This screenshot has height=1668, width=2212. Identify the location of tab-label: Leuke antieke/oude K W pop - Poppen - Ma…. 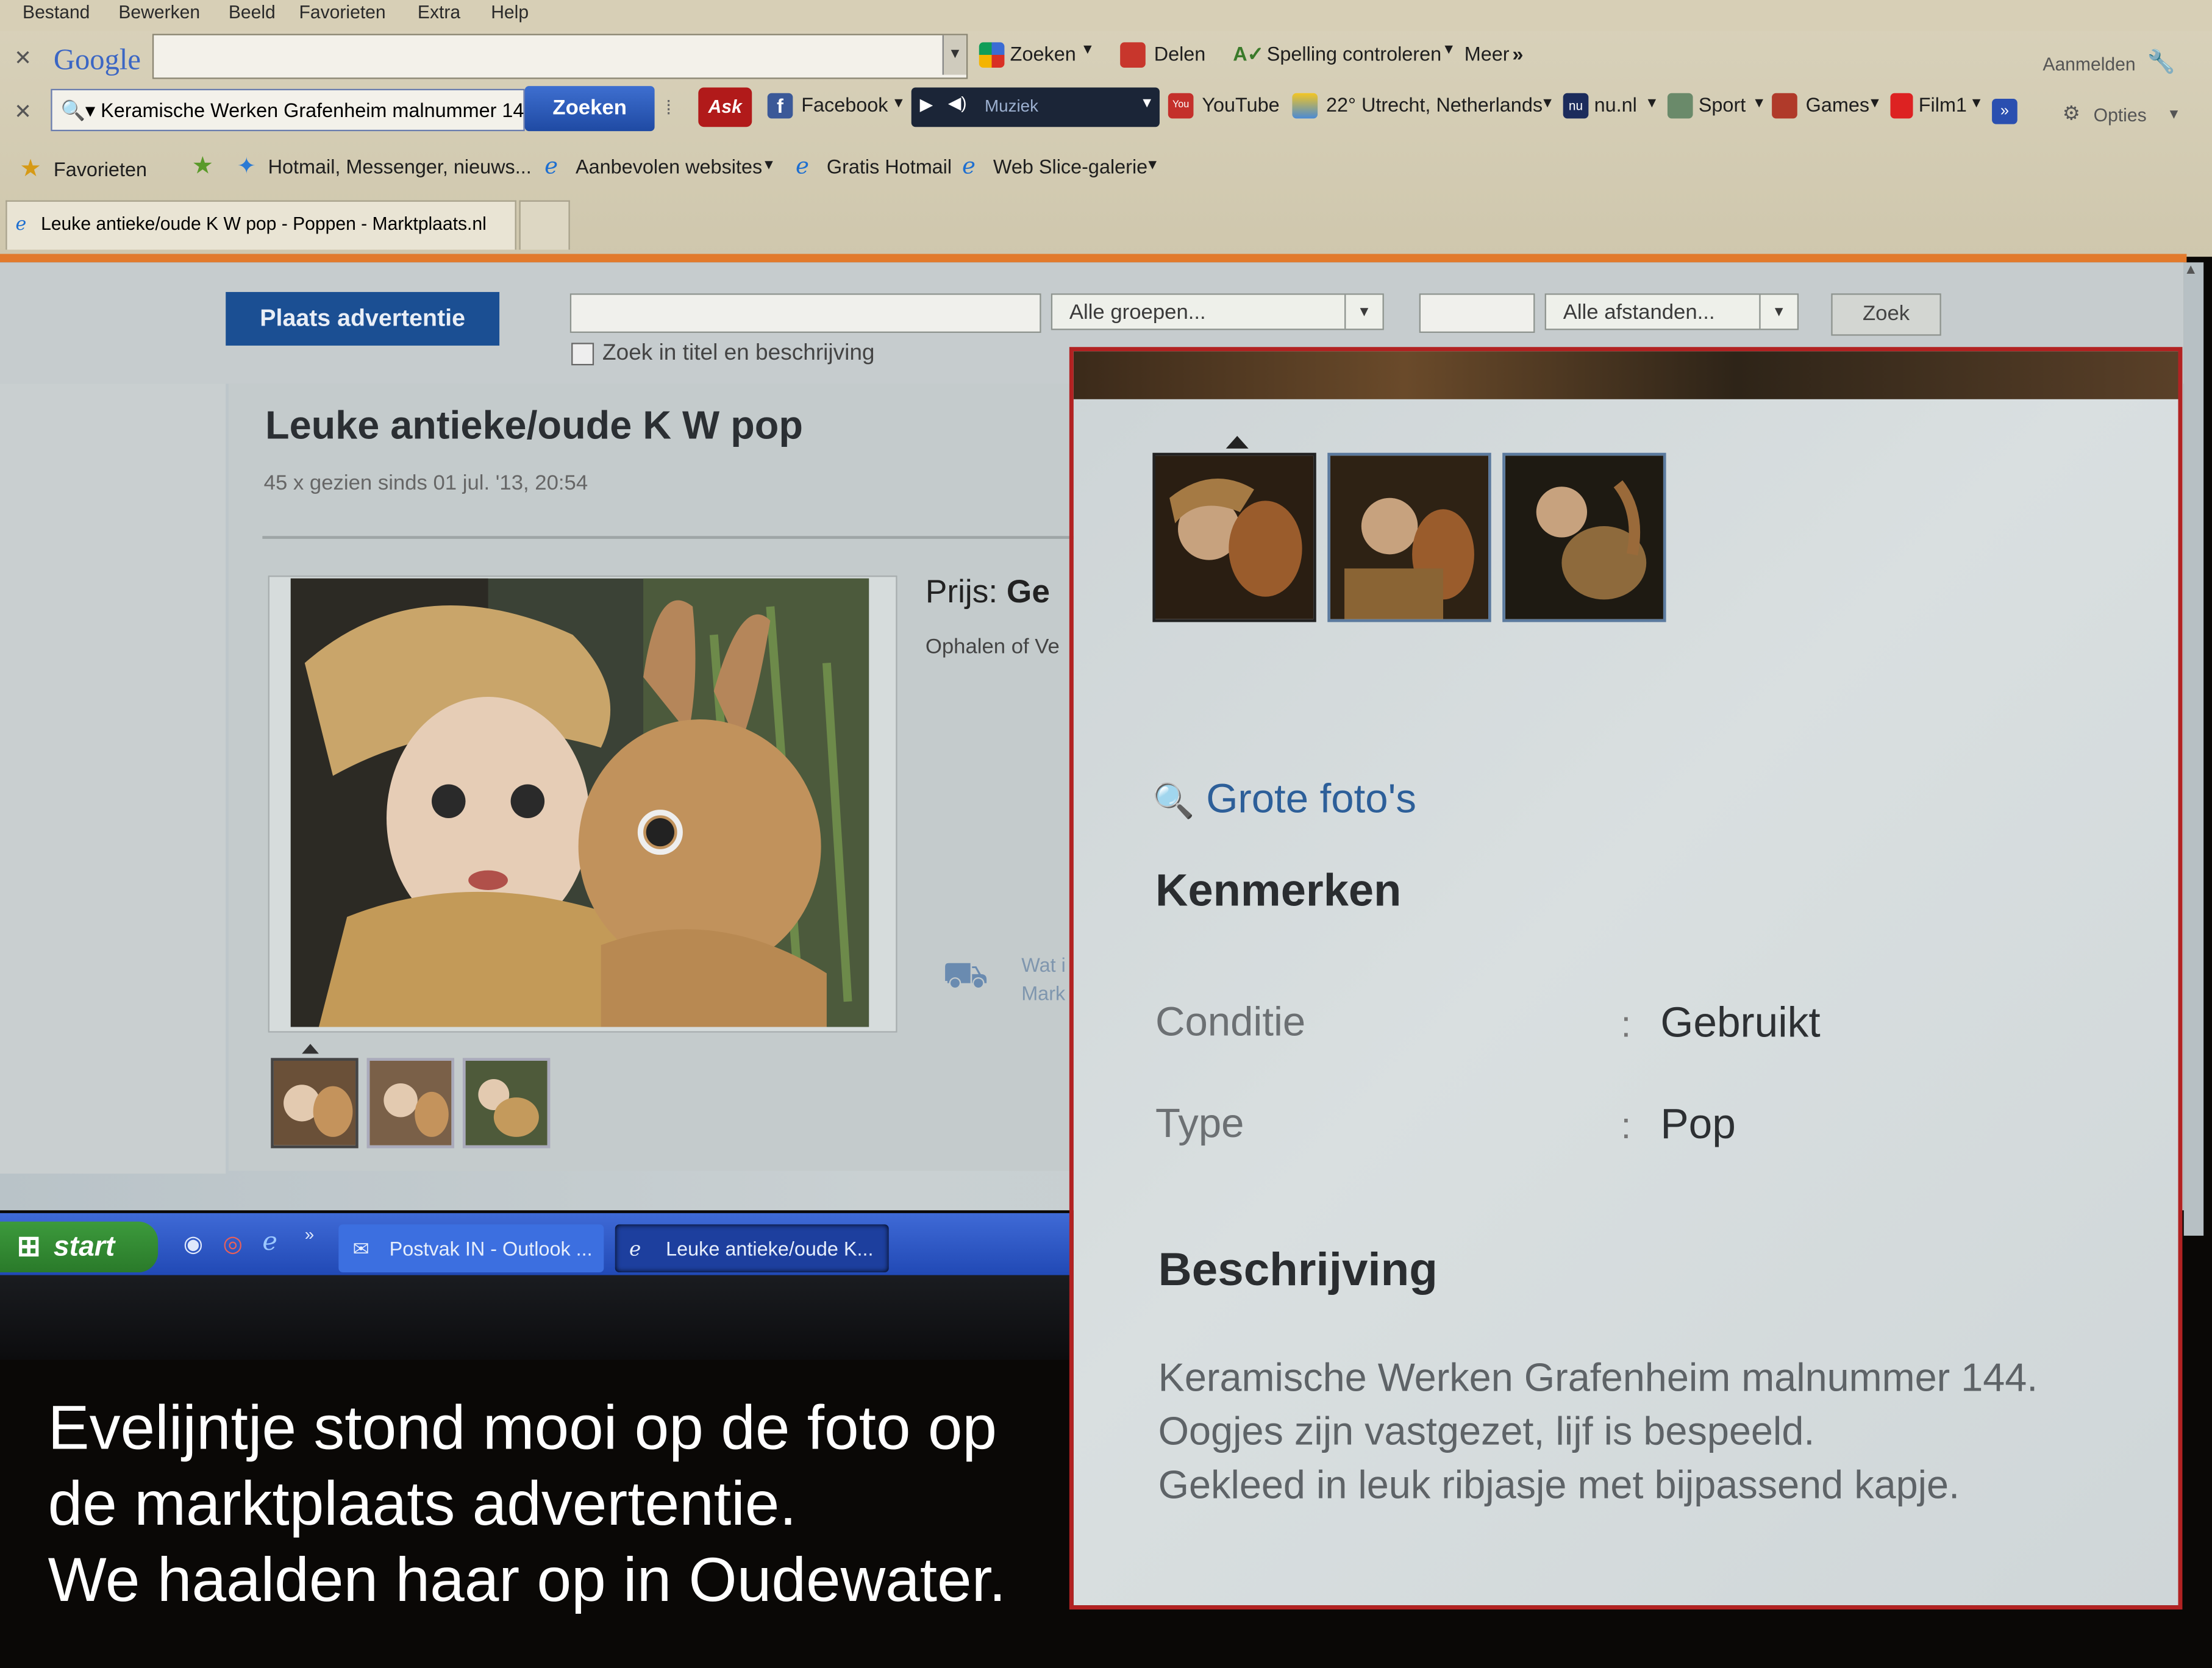
(264, 224).